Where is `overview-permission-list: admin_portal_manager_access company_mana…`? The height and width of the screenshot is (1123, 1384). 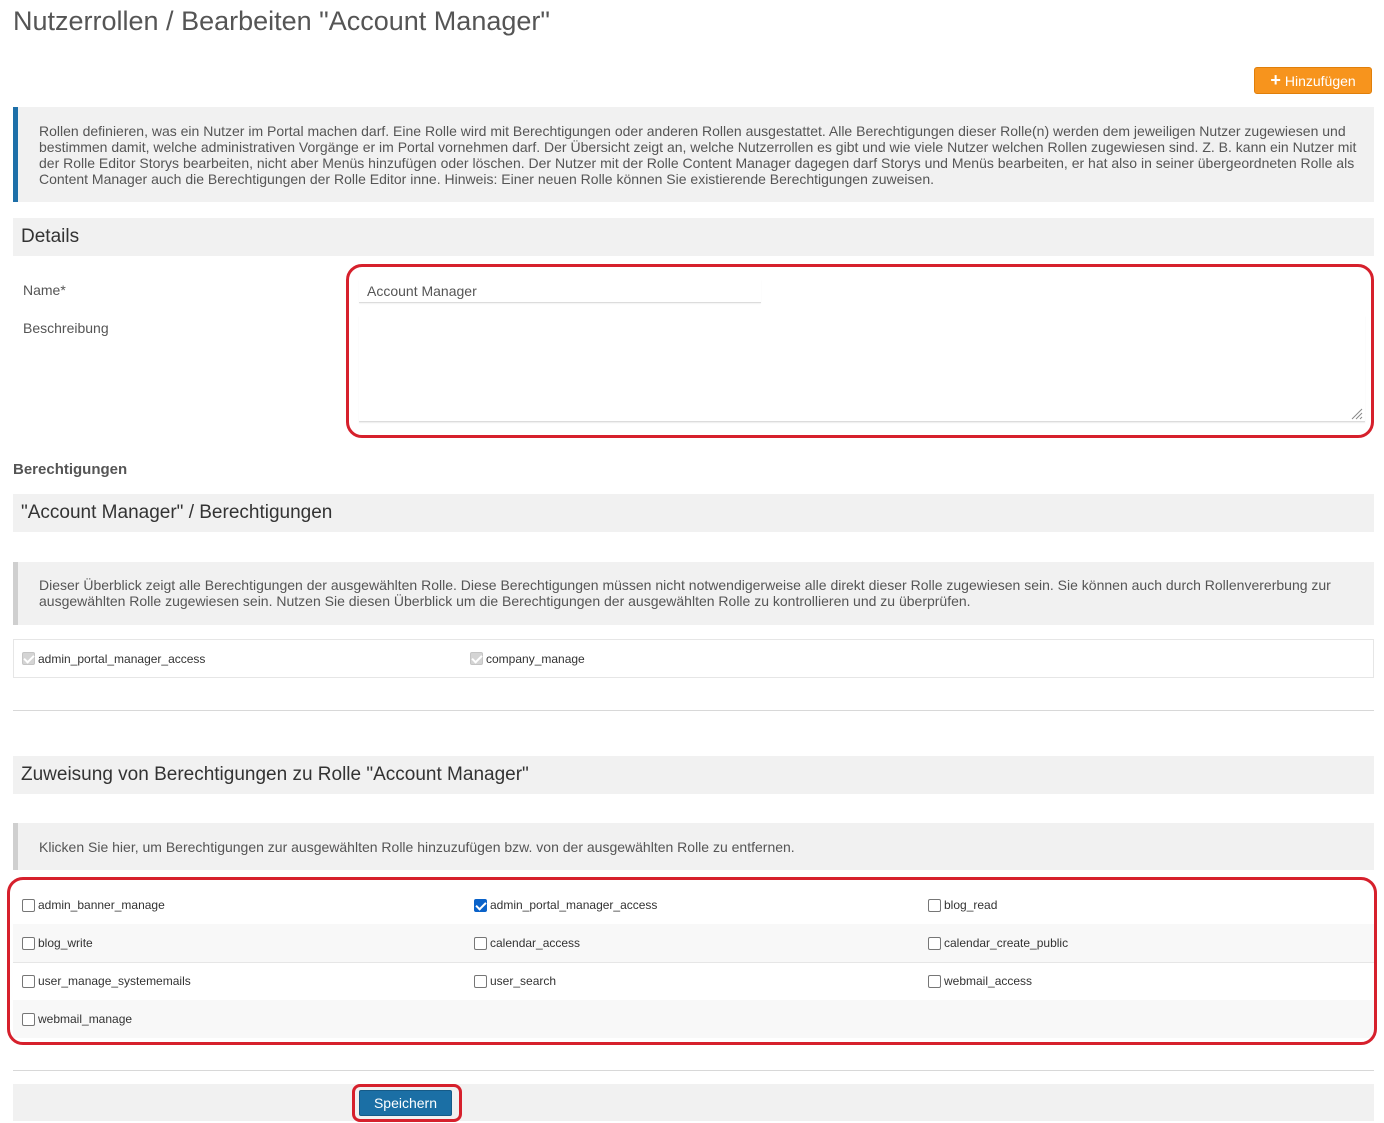 overview-permission-list: admin_portal_manager_access company_mana… is located at coordinates (693, 658).